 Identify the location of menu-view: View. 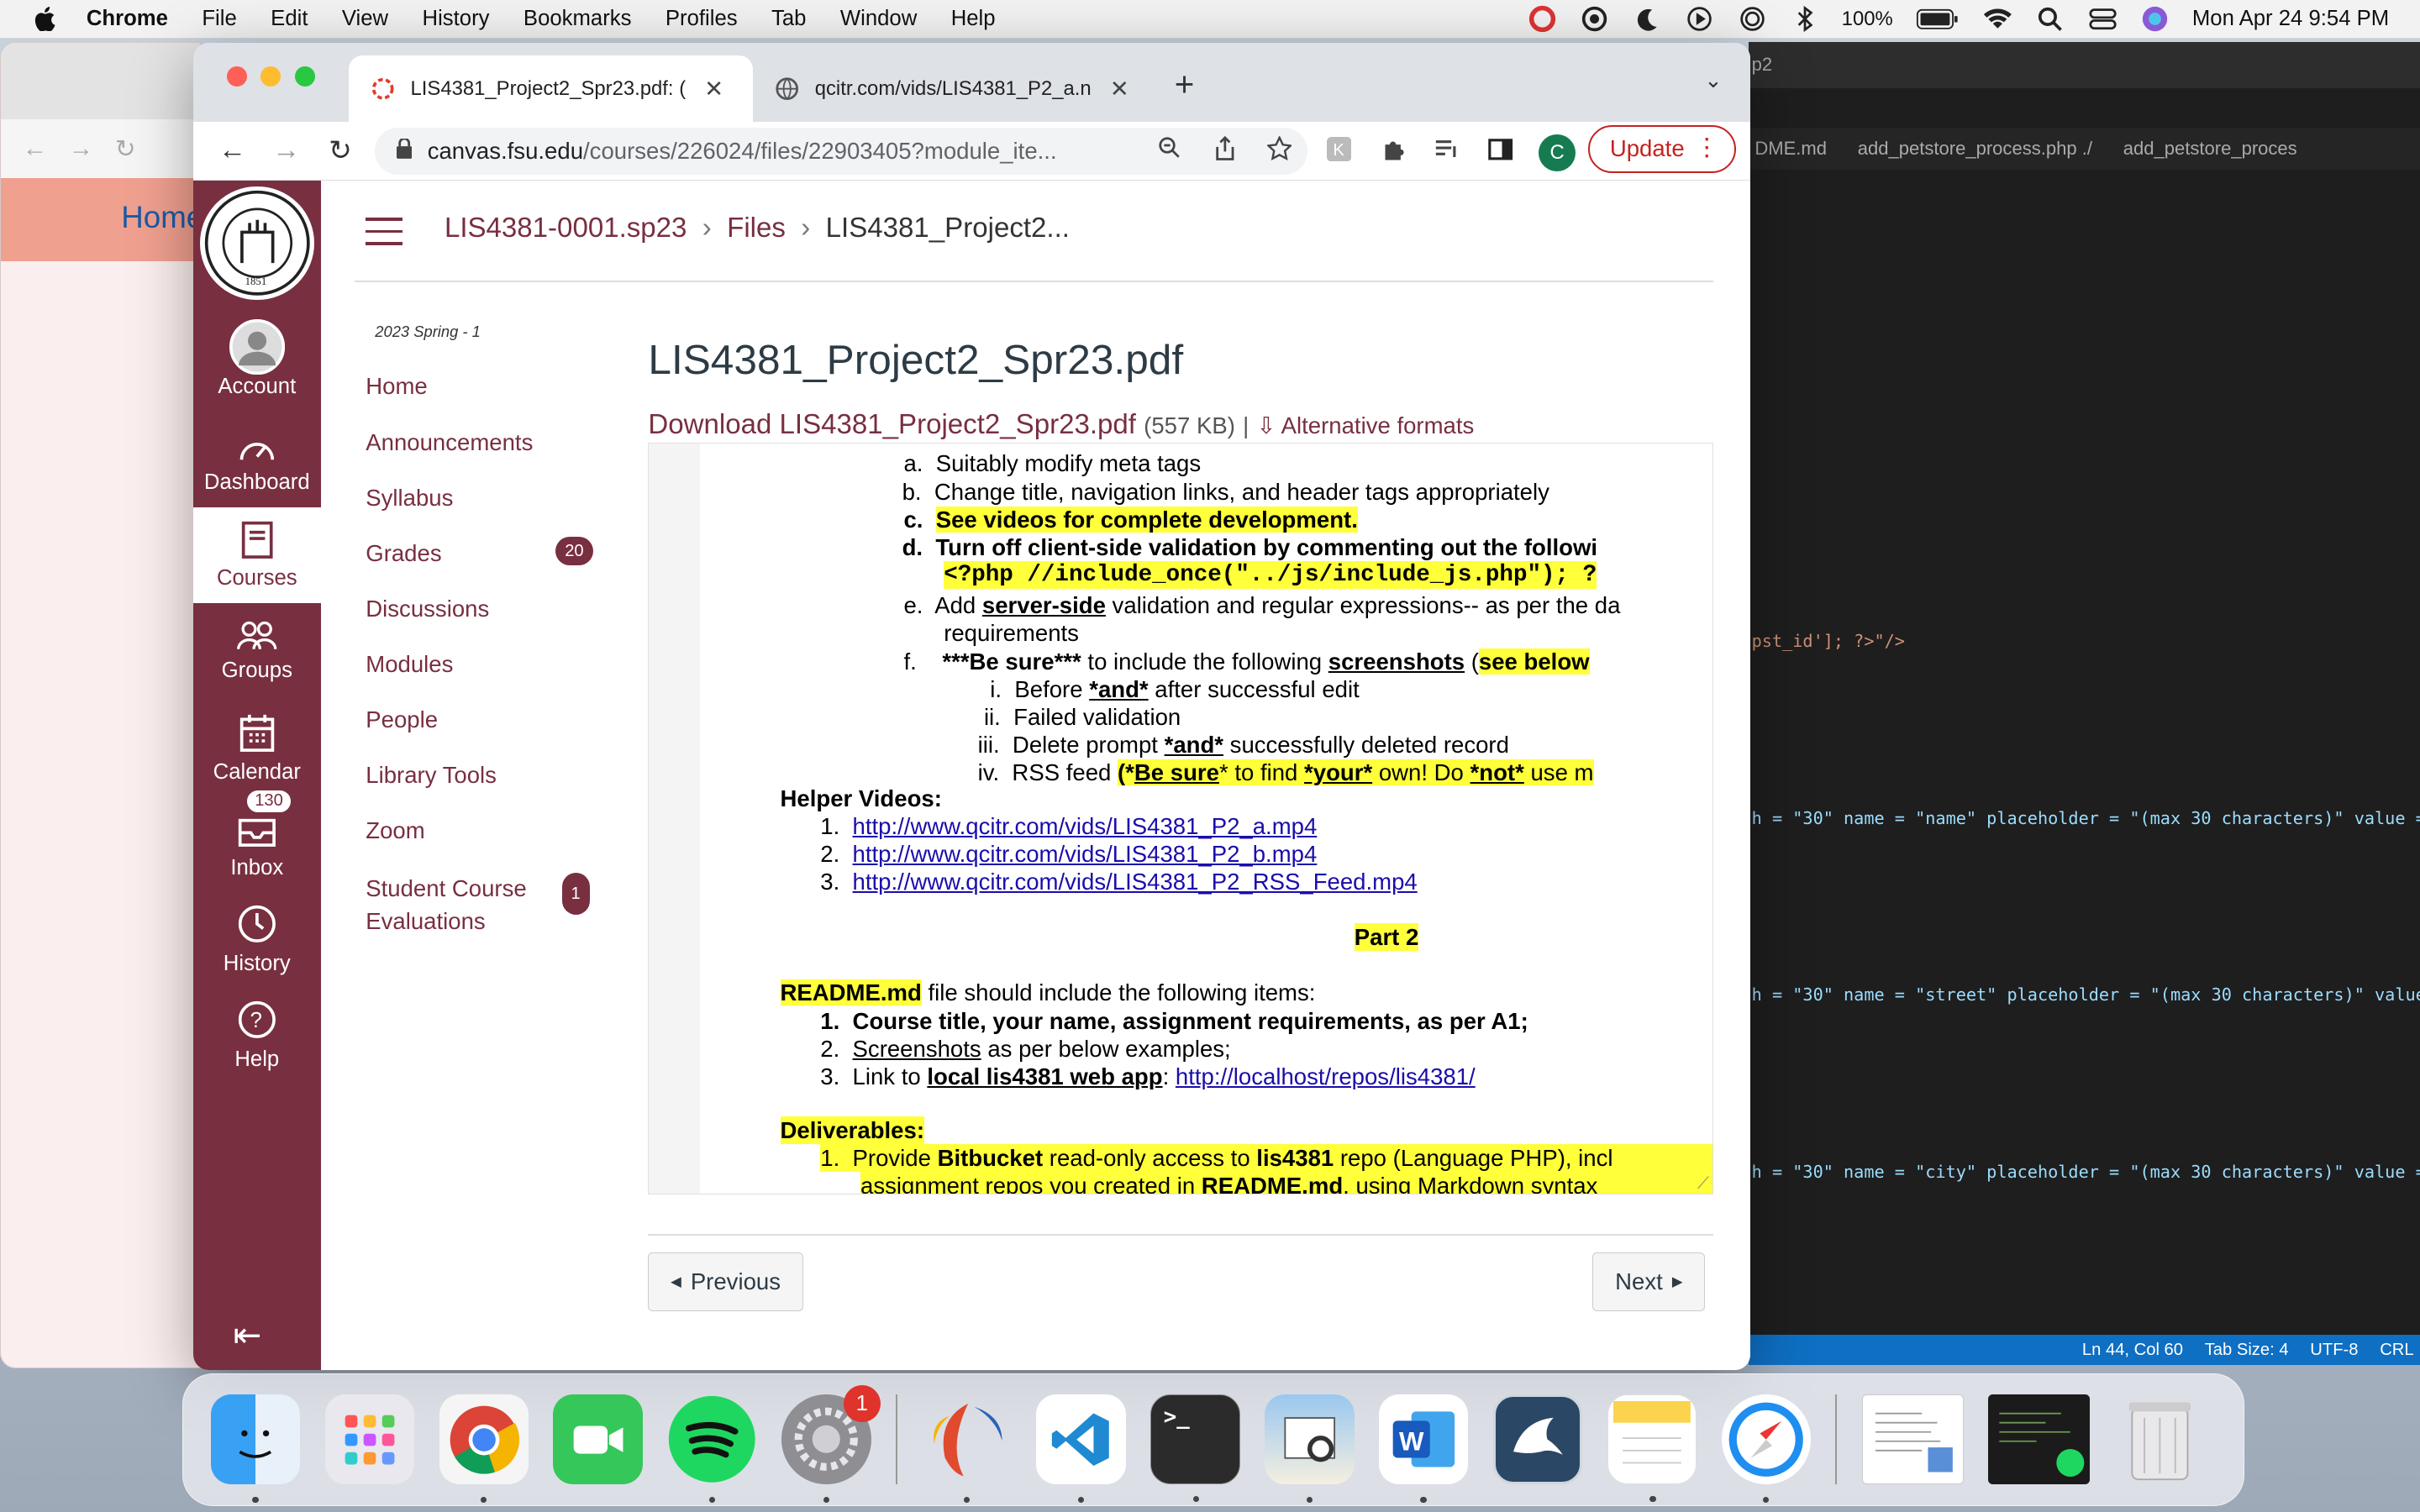
(365, 19).